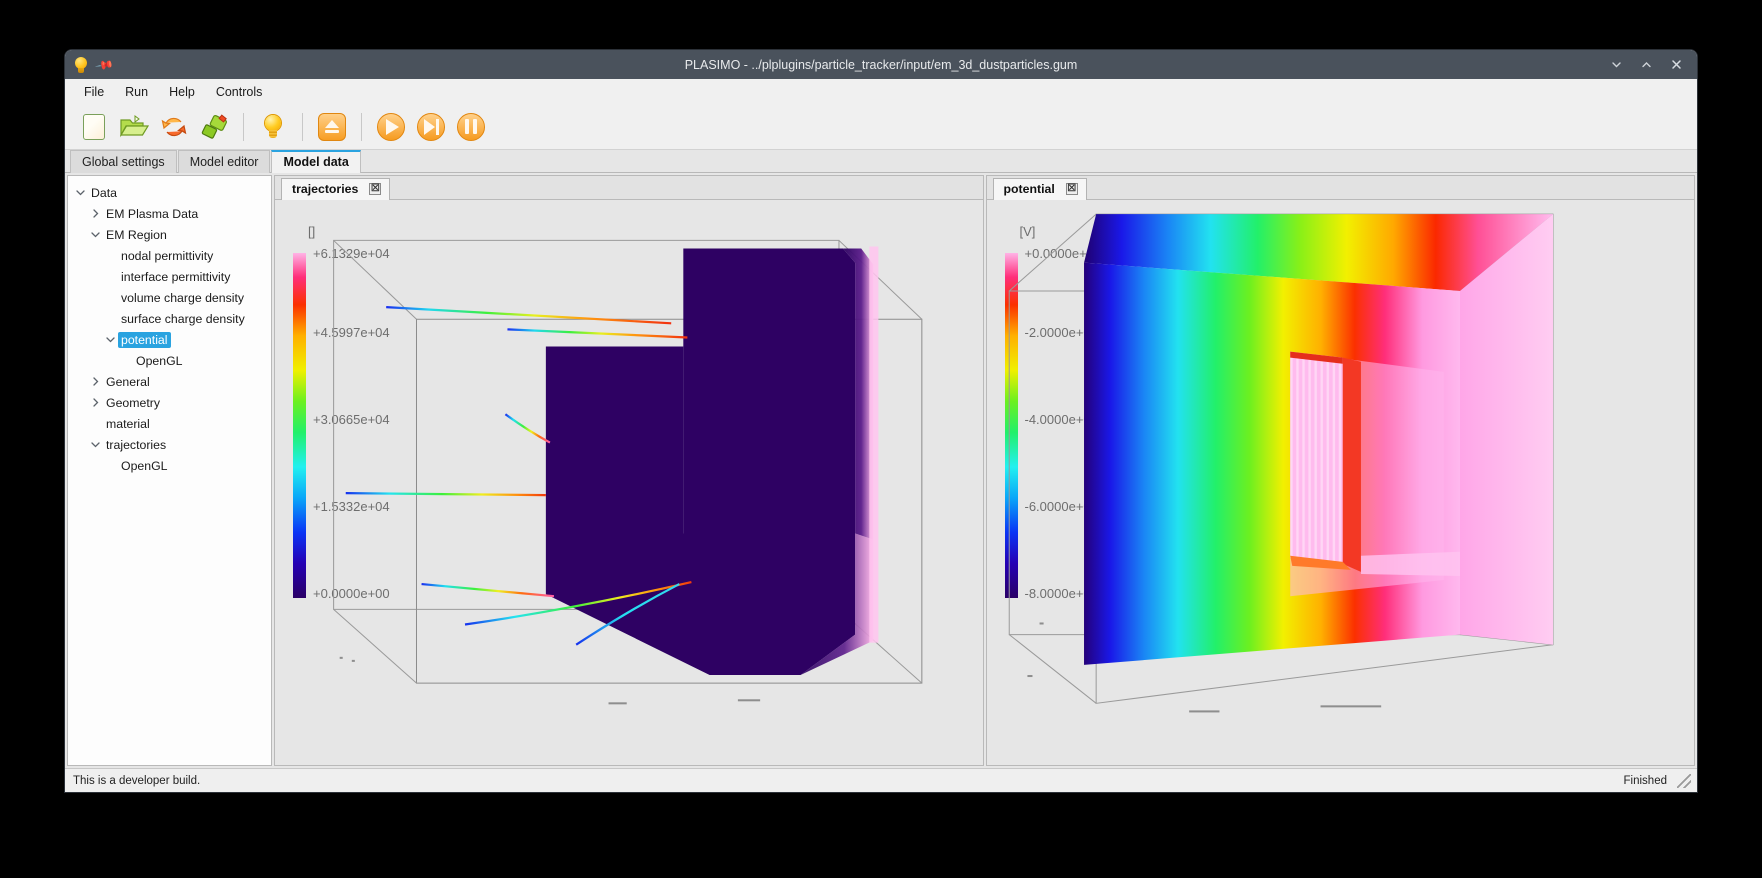 The image size is (1762, 878). I want to click on tree-item-label: material, so click(128, 423).